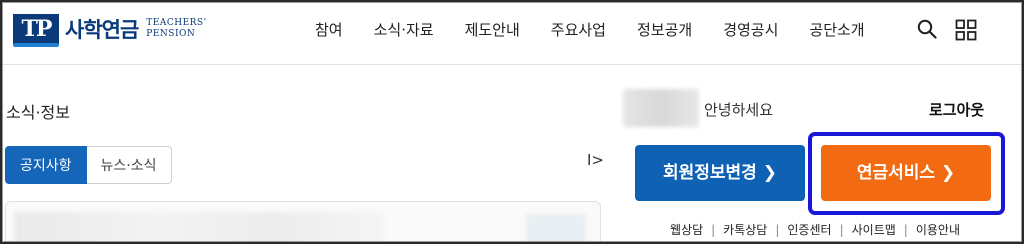 The image size is (1024, 244). I want to click on main-nav: 참여 소식·자료 제도안내 주요사업 정보공개 경영공시 공단소개, so click(605, 29).